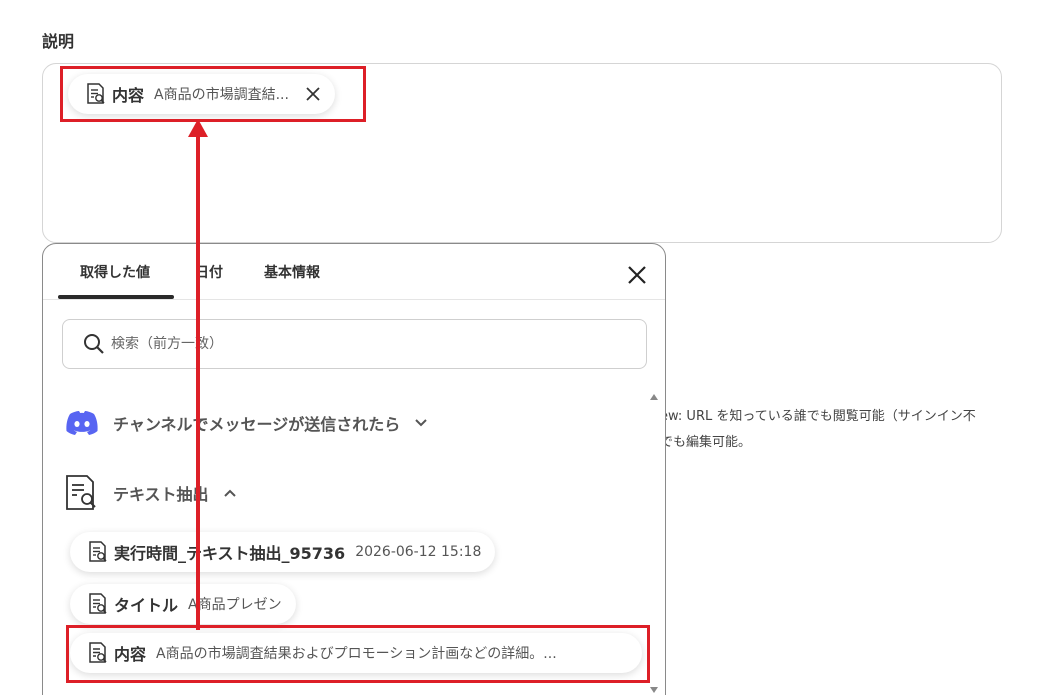 The height and width of the screenshot is (695, 1040). I want to click on group-label: チャンネルでメッセージが送信されたら, so click(257, 424).